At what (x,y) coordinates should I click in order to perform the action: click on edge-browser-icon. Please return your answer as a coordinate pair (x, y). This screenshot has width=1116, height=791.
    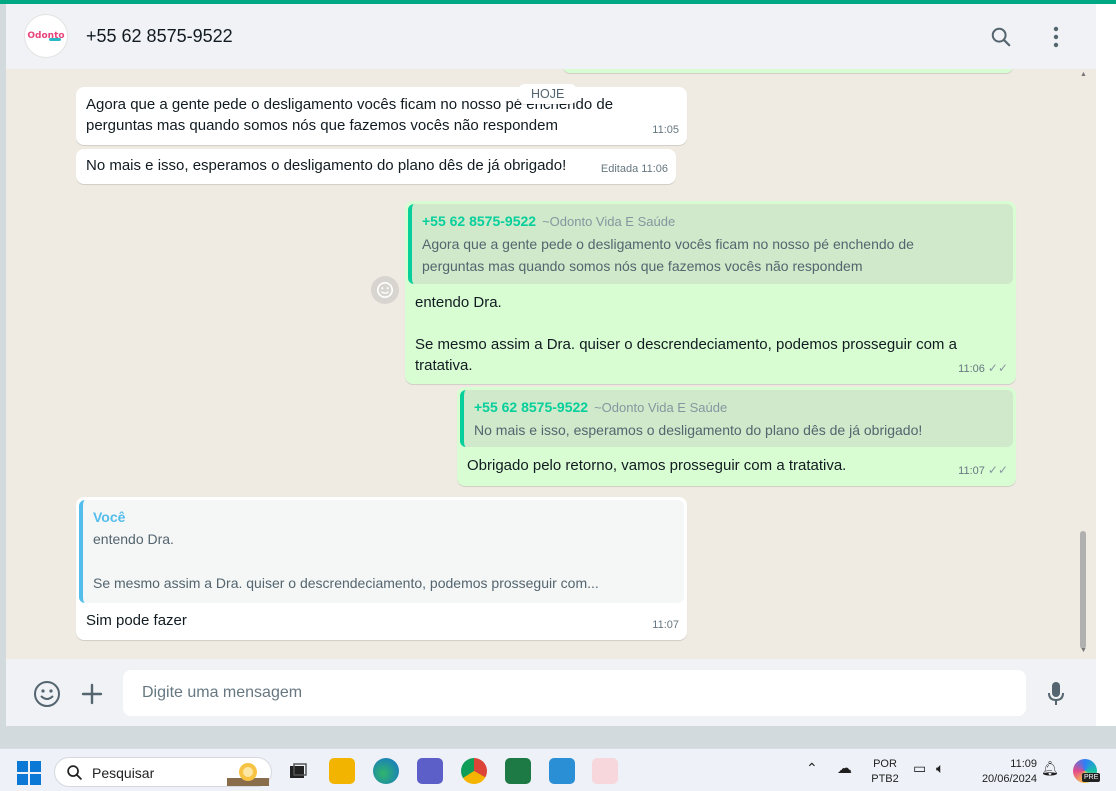
    Looking at the image, I should click on (386, 771).